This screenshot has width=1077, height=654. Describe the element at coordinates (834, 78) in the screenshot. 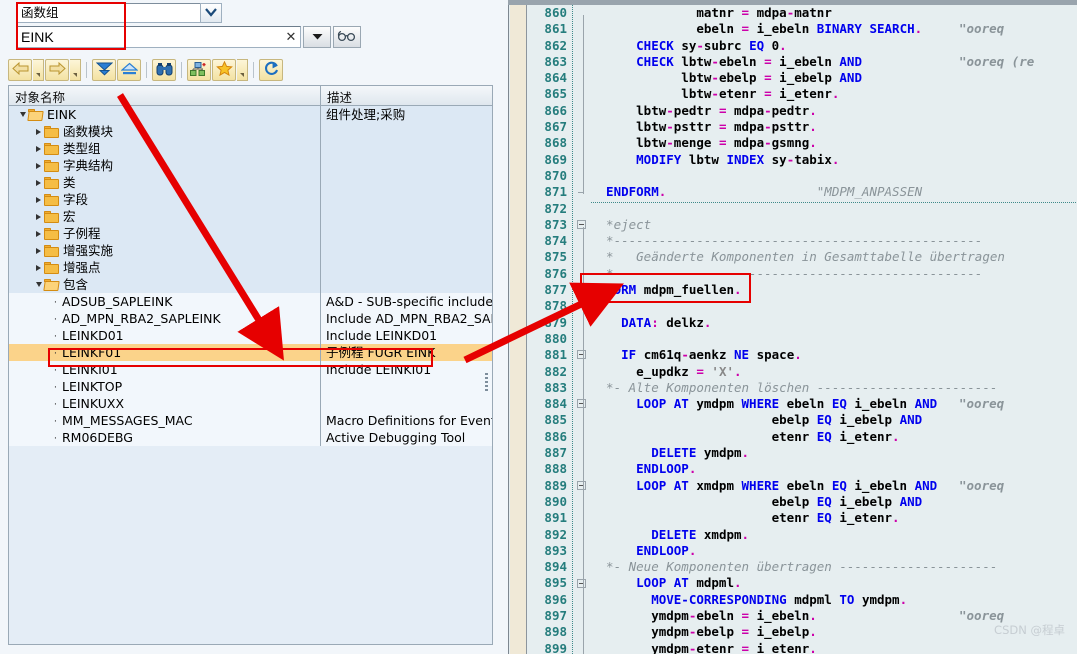

I see `code-line: lbtw-ebelp = i_ebelp AND` at that location.